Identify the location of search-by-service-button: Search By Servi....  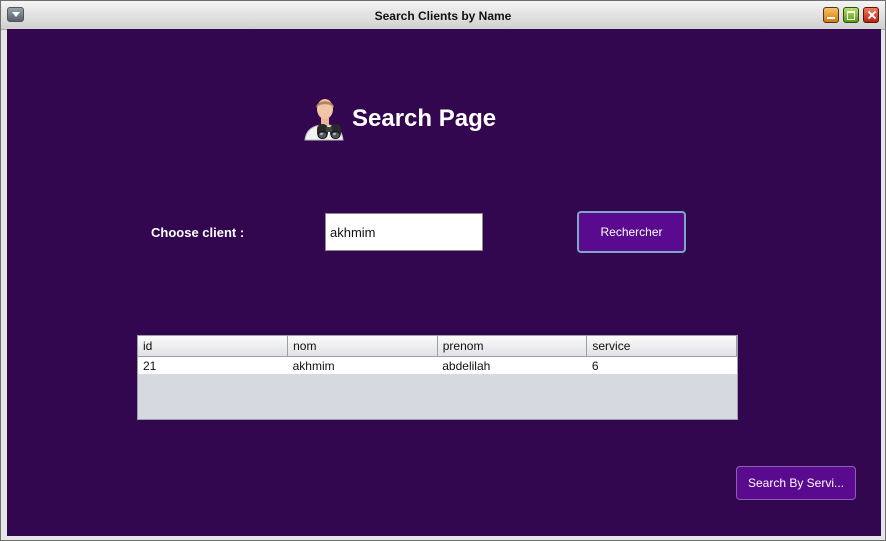
(796, 483).